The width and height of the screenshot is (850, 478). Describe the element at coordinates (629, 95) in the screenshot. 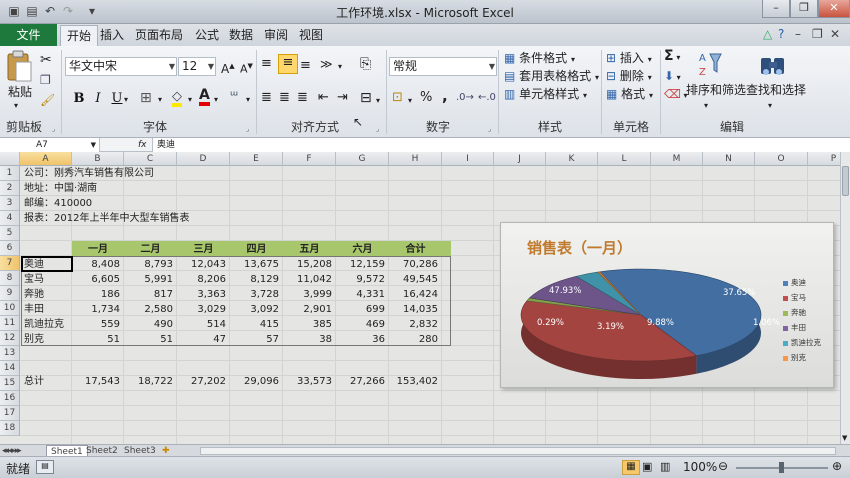

I see `format-cells-button: ▦ 格式 ▾` at that location.